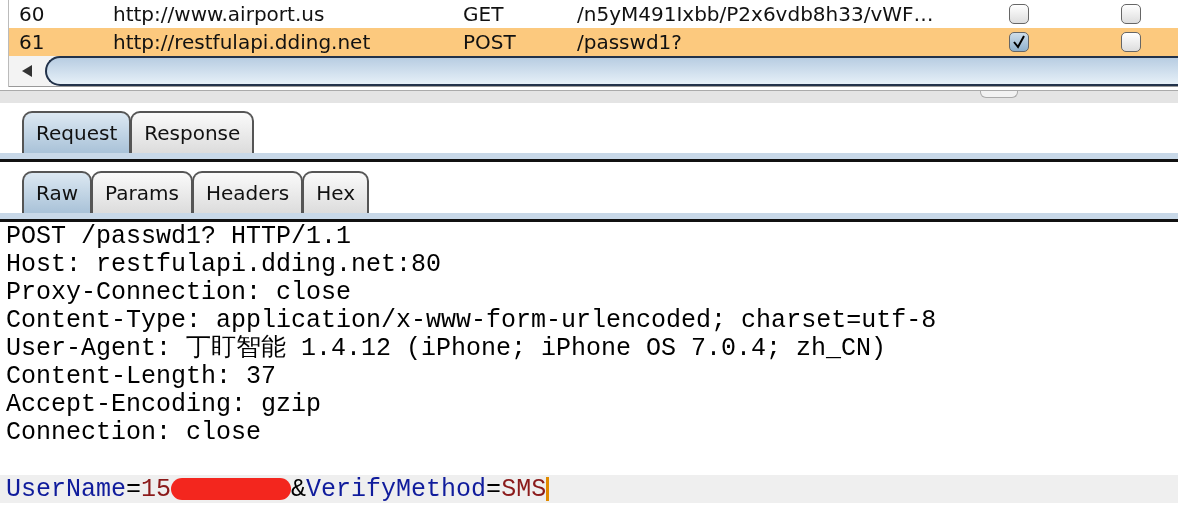  I want to click on table-row: 61 http://restfulapi.dding.net POST /passwd1?, so click(593, 42).